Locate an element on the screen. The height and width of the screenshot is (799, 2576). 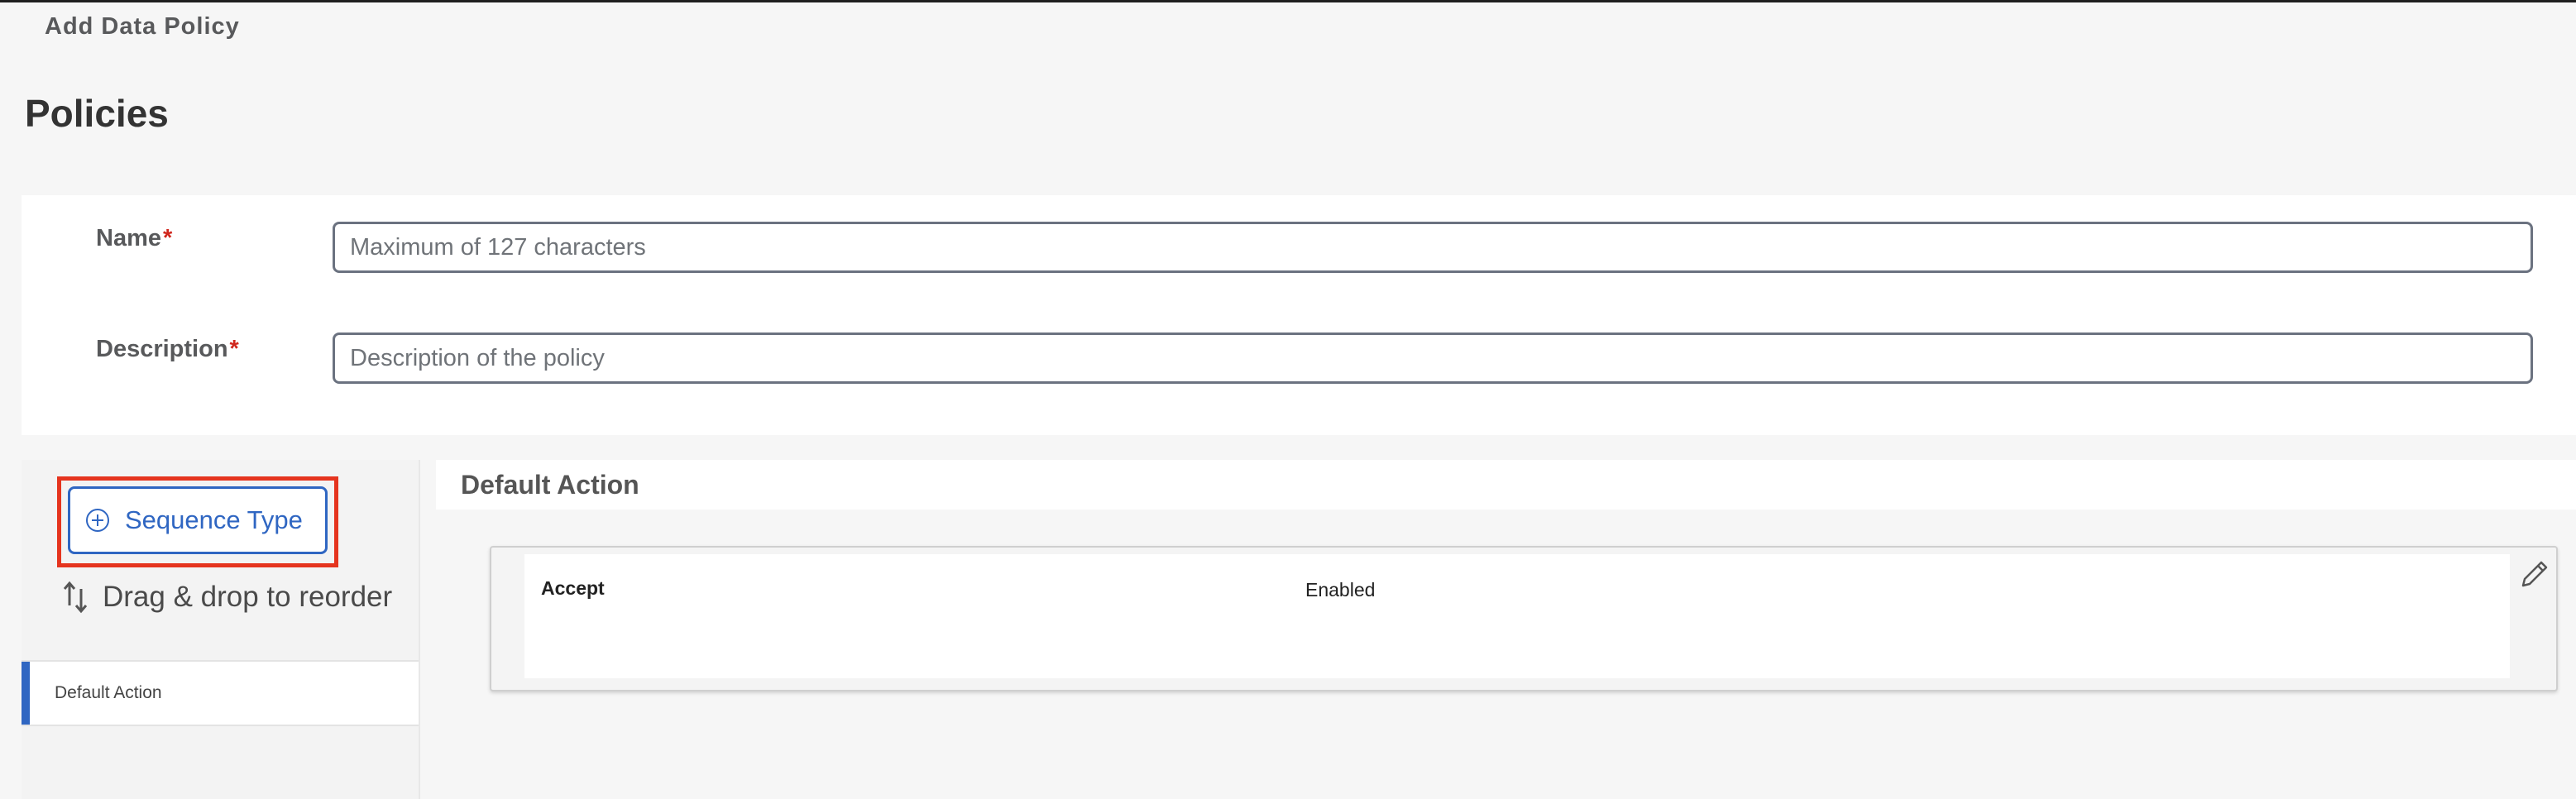
top-border is located at coordinates (1288, 1).